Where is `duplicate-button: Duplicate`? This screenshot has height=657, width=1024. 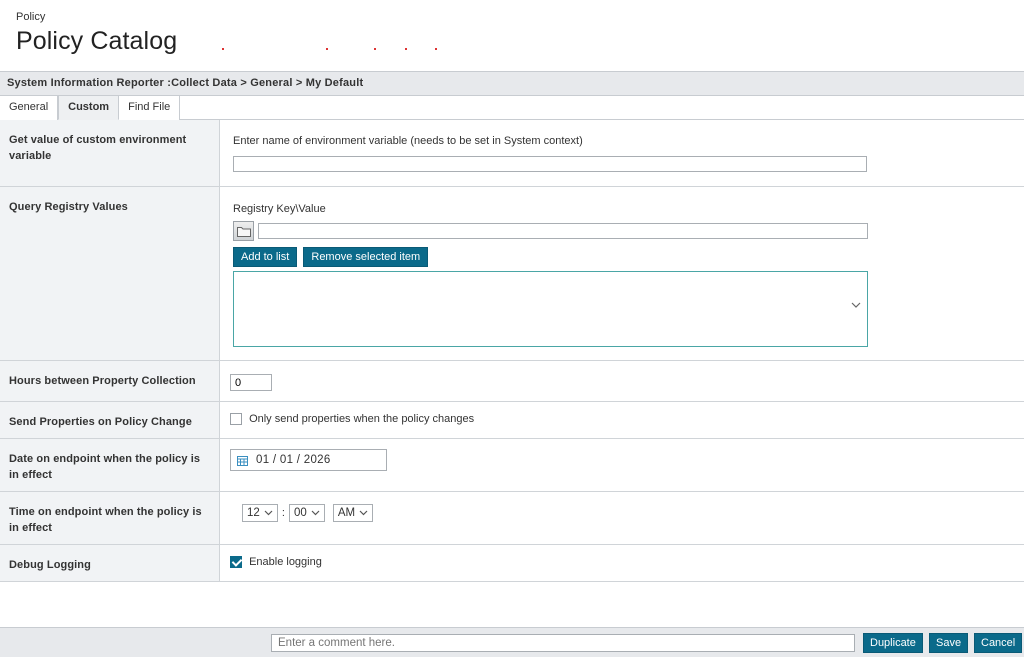
duplicate-button: Duplicate is located at coordinates (893, 643).